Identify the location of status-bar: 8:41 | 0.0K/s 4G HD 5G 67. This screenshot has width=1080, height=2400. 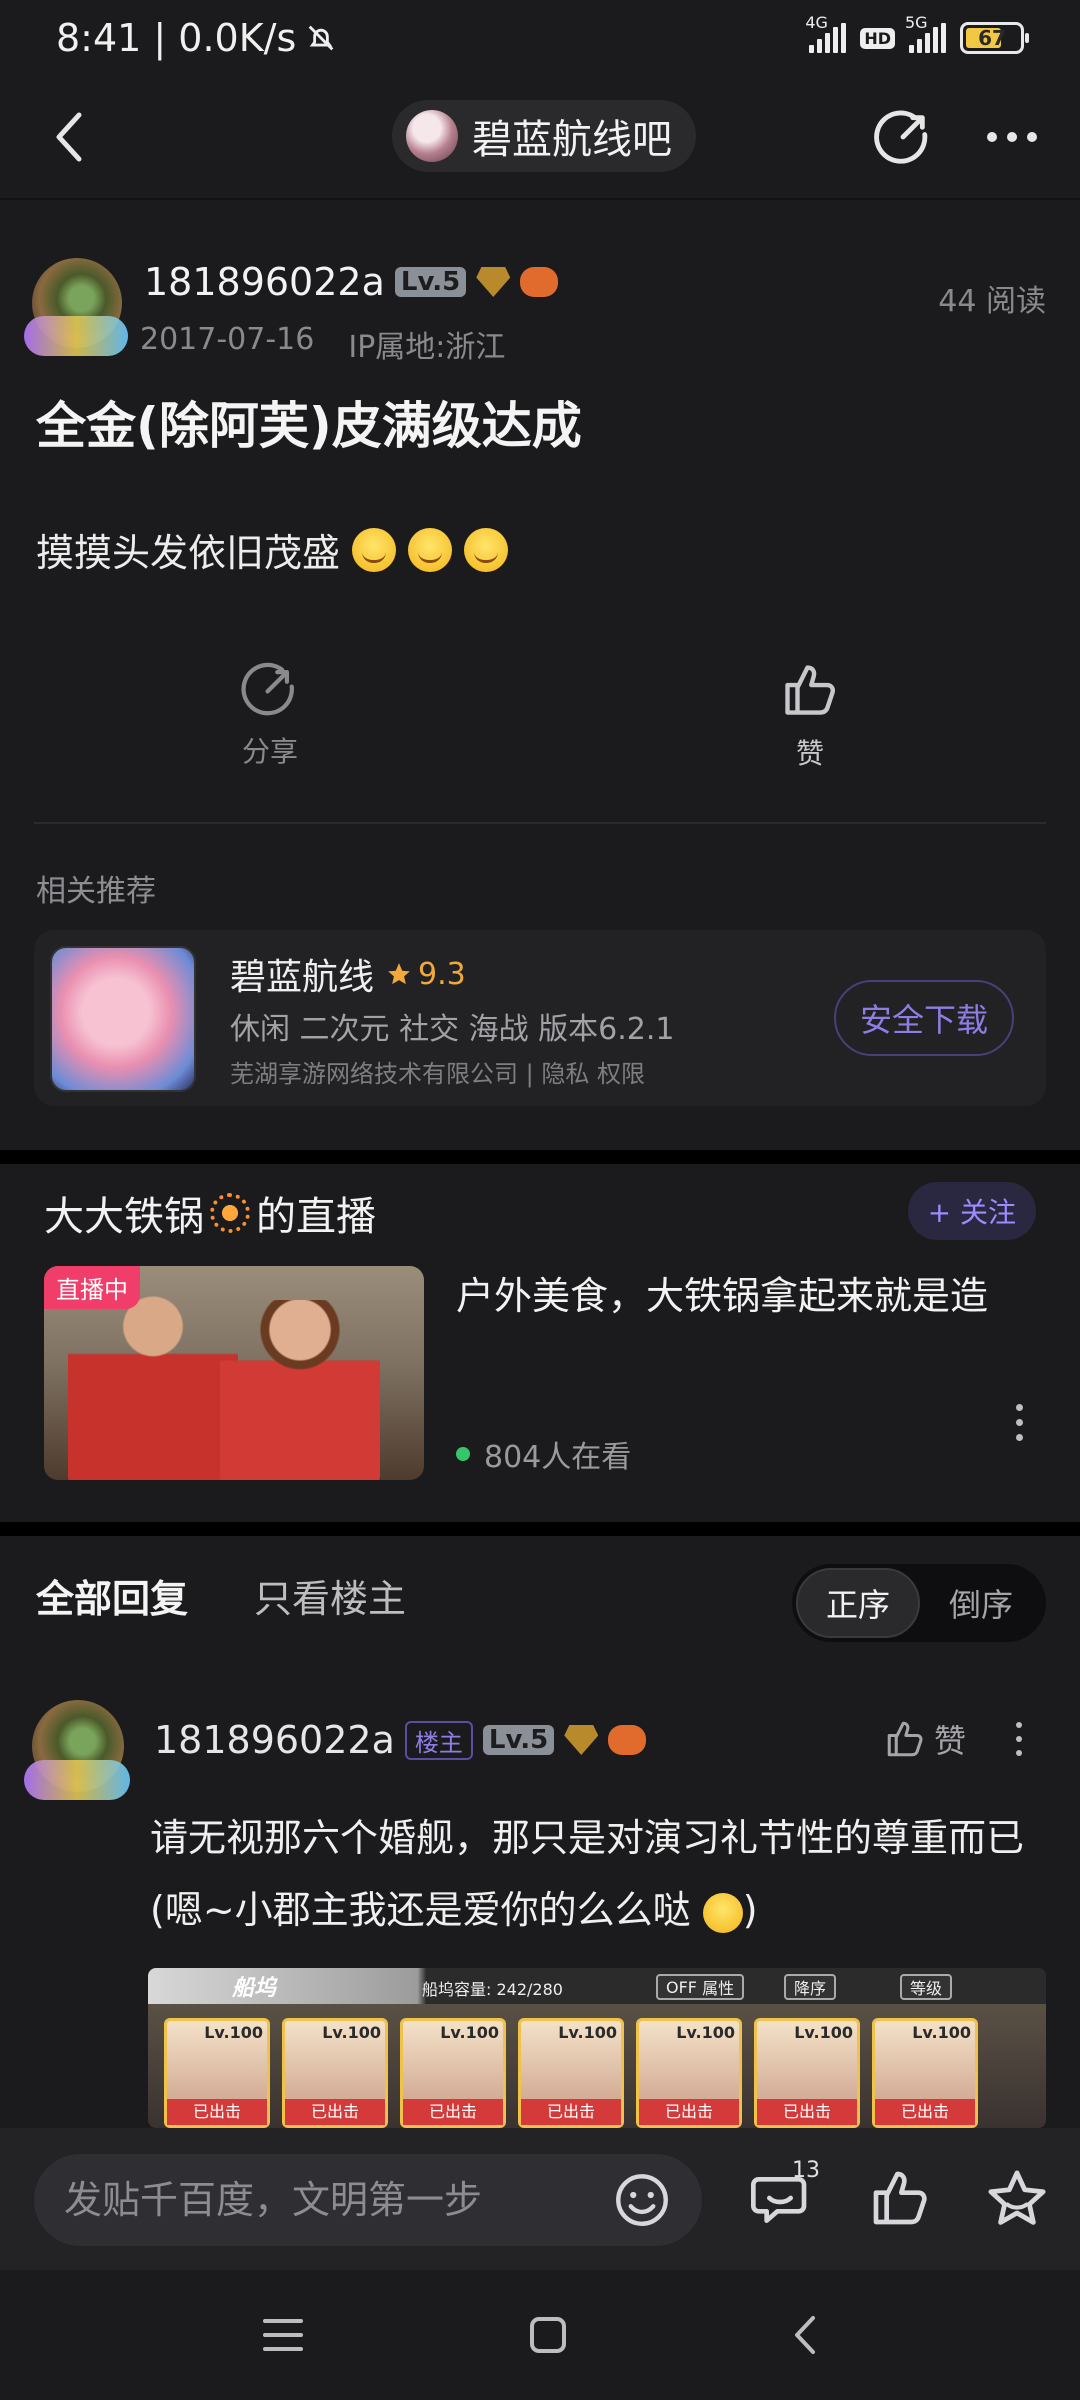
(540, 38).